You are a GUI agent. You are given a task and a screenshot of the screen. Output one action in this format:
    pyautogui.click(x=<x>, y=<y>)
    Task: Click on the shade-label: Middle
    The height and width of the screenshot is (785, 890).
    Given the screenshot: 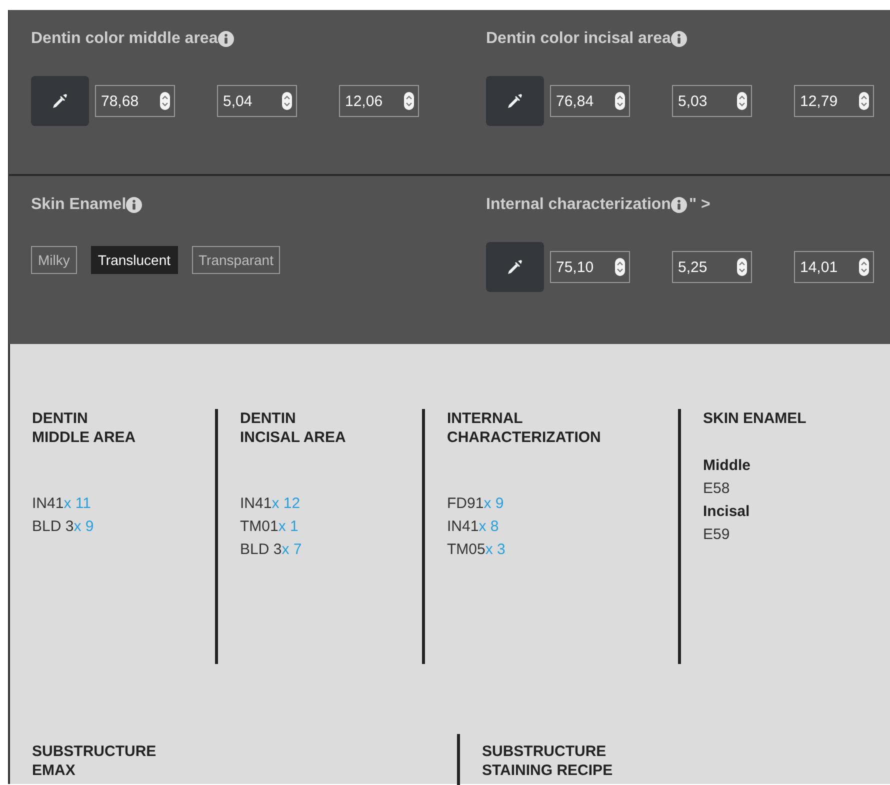 What is the action you would take?
    pyautogui.click(x=727, y=466)
    